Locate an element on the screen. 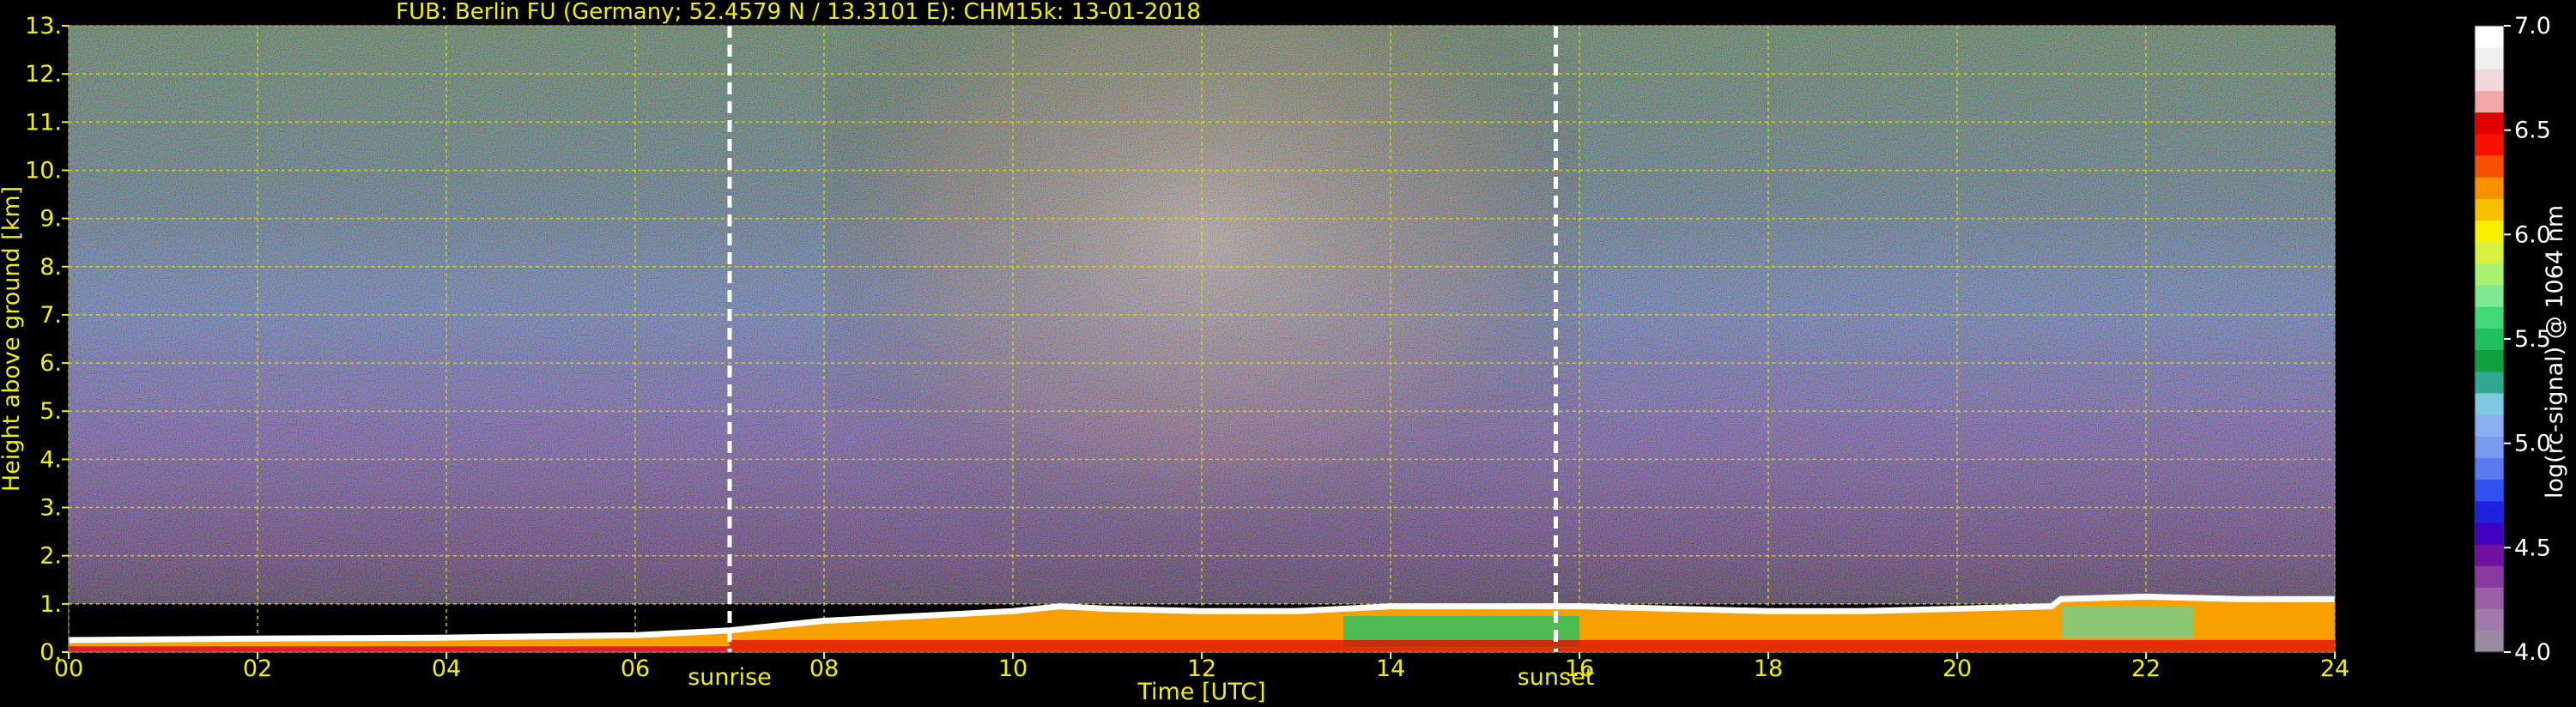 This screenshot has width=2576, height=707. x-tick-label: 08 is located at coordinates (824, 669).